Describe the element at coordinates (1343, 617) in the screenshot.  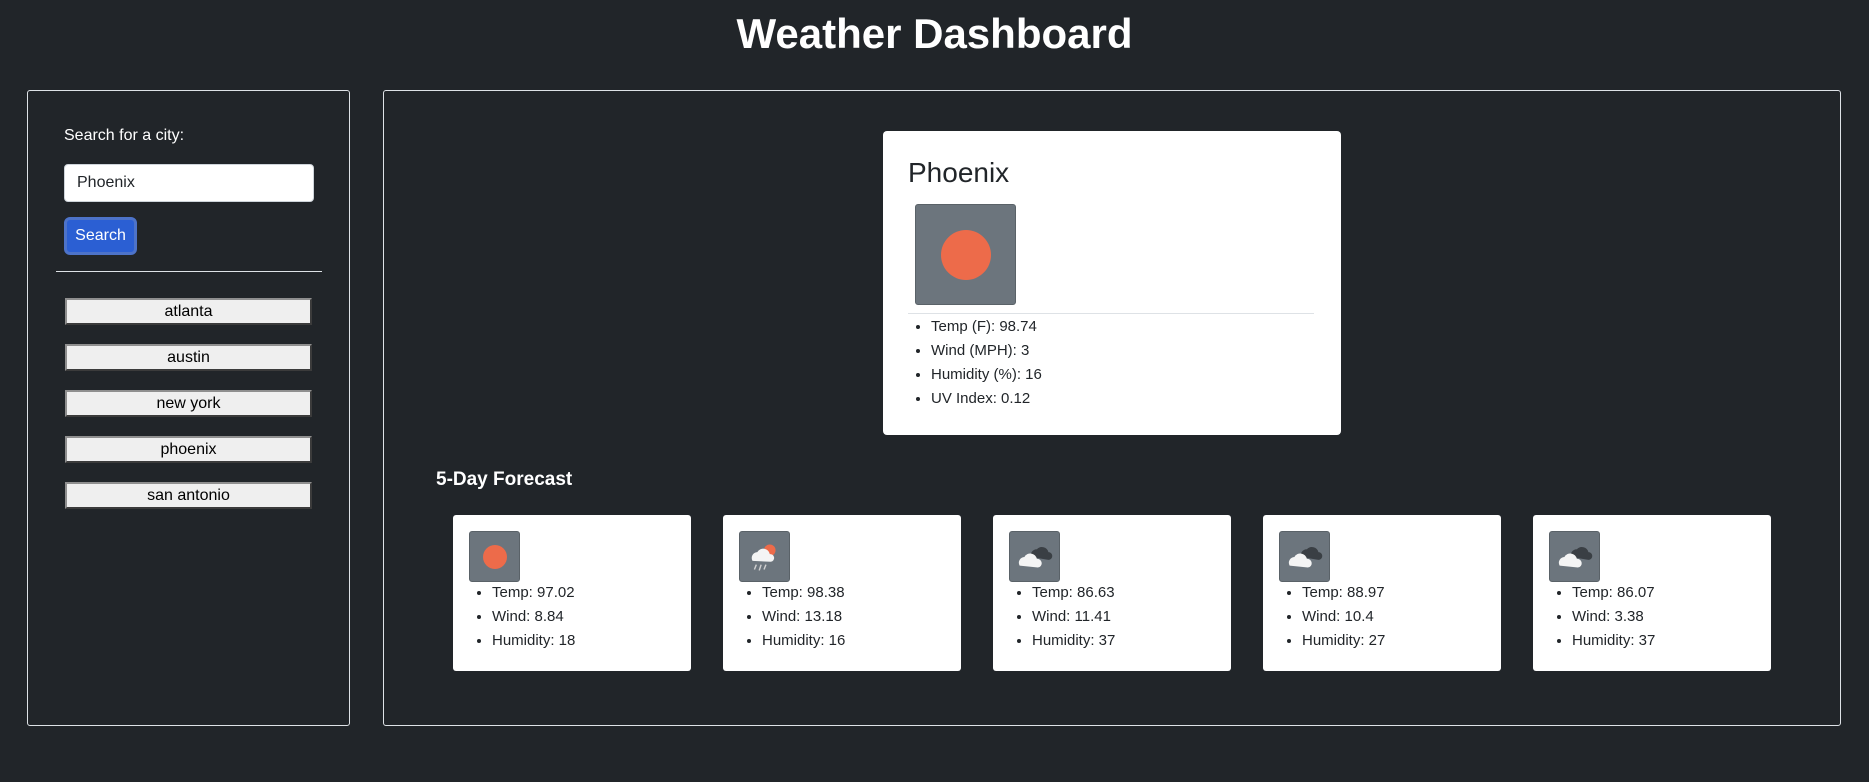
I see `forecast-wind: Wind: 10.4` at that location.